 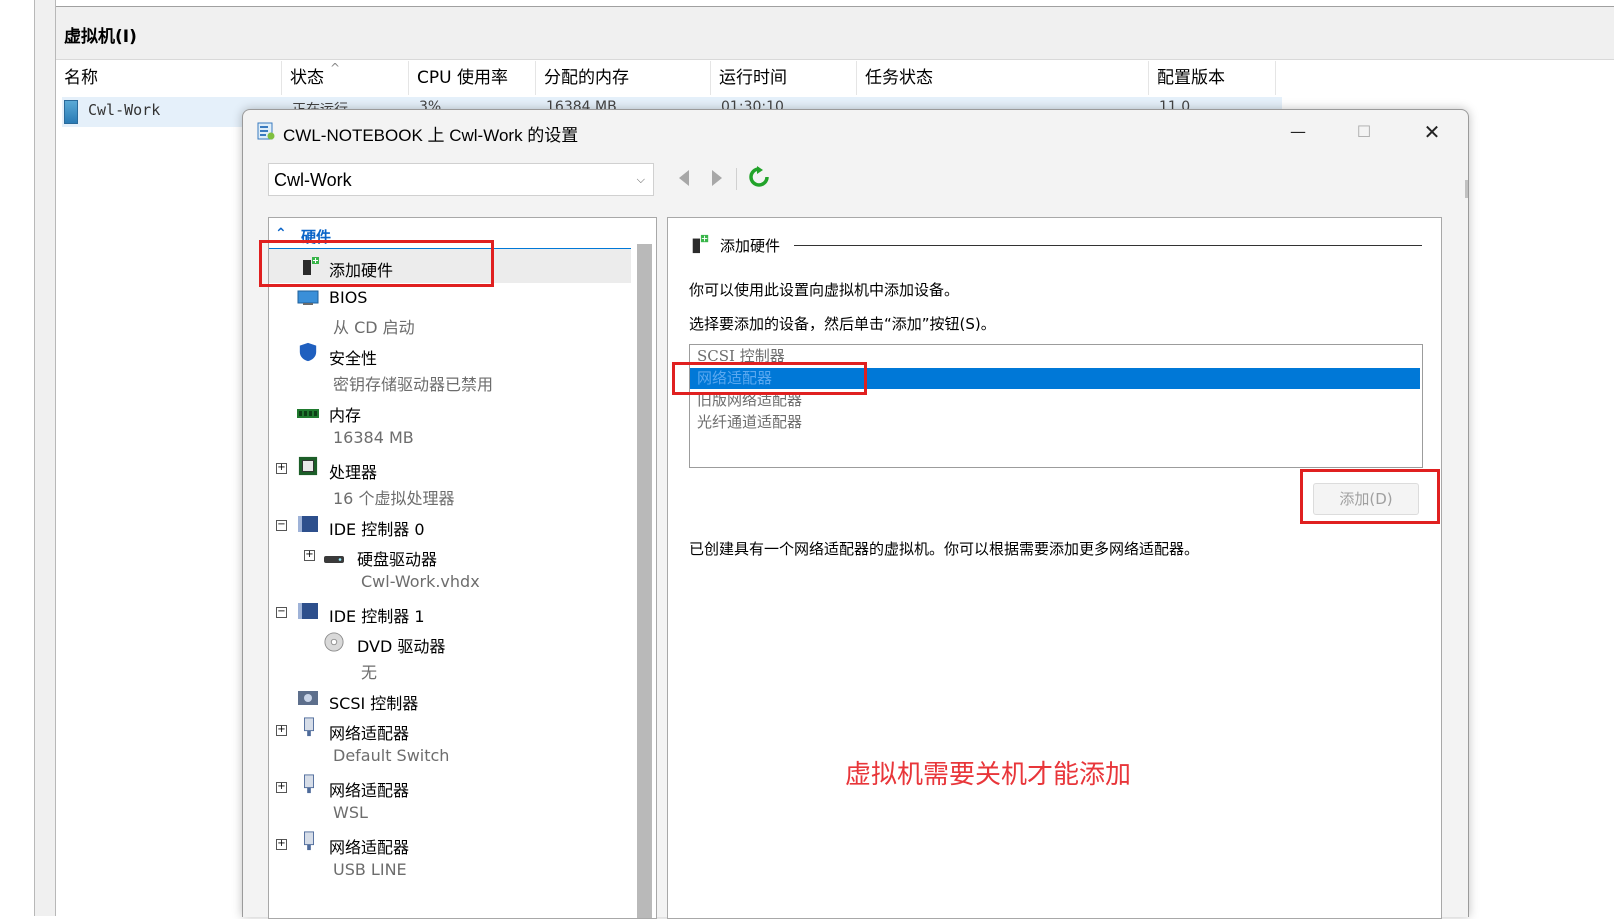 I want to click on tree-sub-network-adapter-2: WSL, so click(x=350, y=812).